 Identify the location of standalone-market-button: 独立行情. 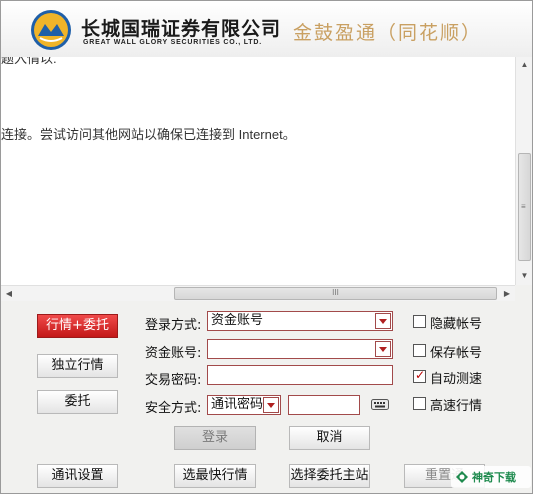
(77, 366).